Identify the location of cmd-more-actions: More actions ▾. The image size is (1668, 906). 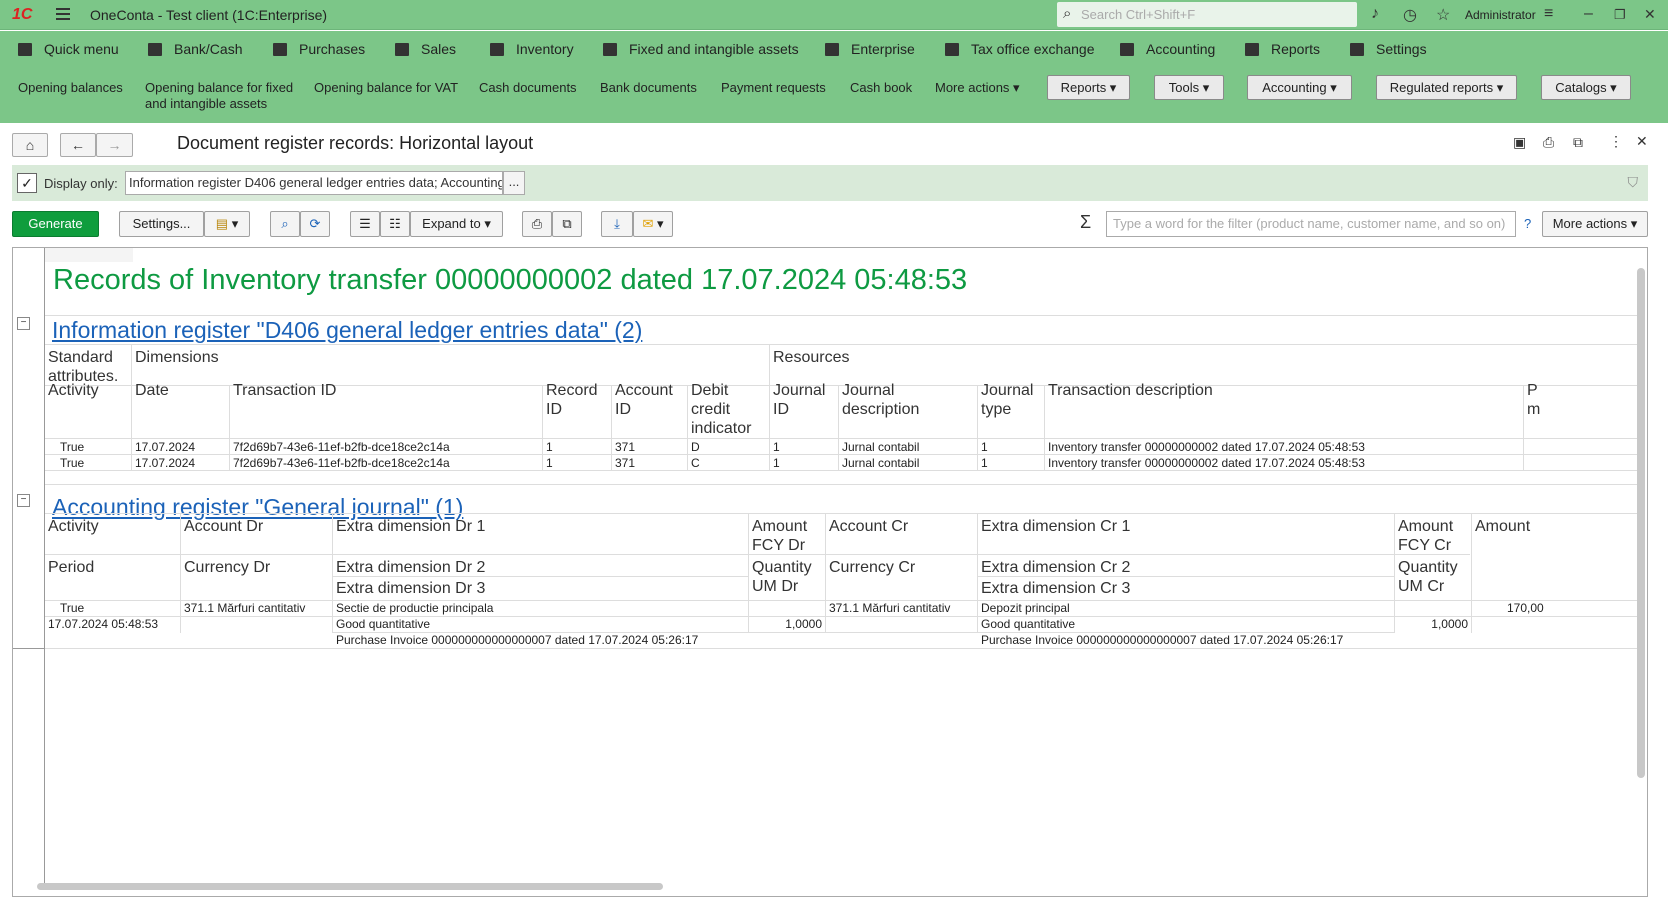
(977, 88).